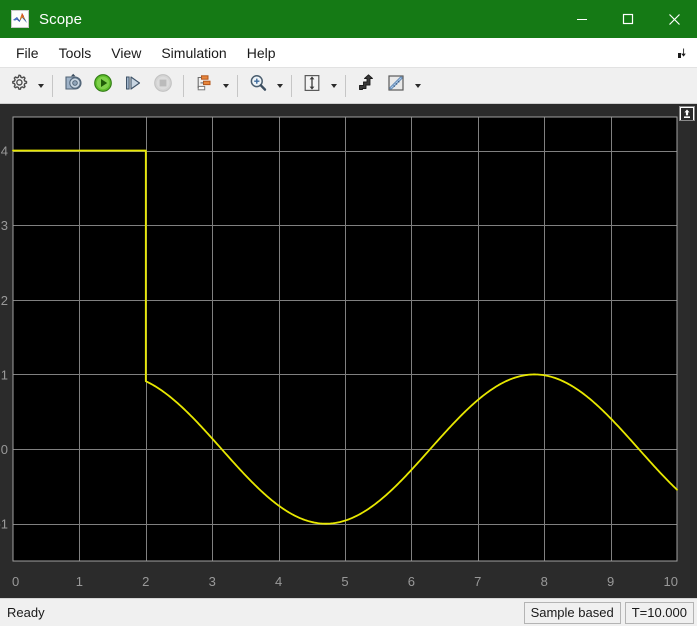  I want to click on signal-selection-caret, so click(225, 86).